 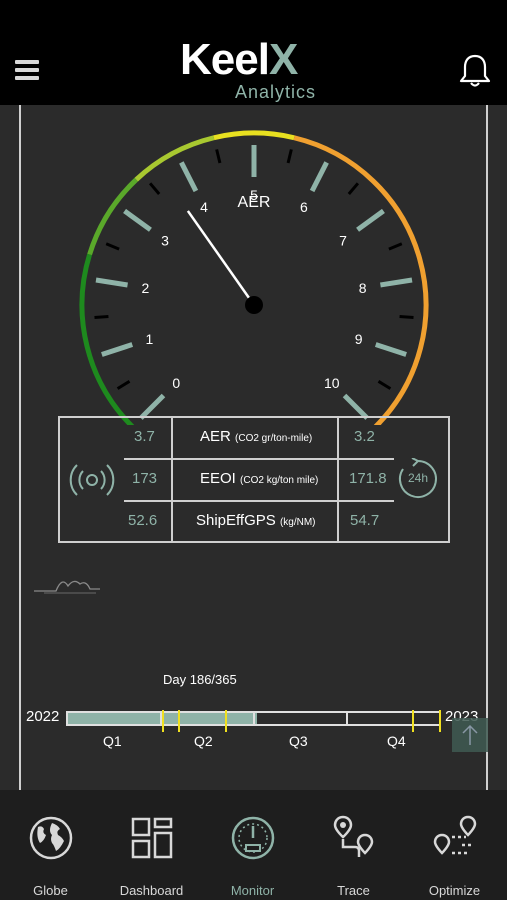 What do you see at coordinates (365, 520) in the screenshot?
I see `metric-shipeff-previous: 54.7` at bounding box center [365, 520].